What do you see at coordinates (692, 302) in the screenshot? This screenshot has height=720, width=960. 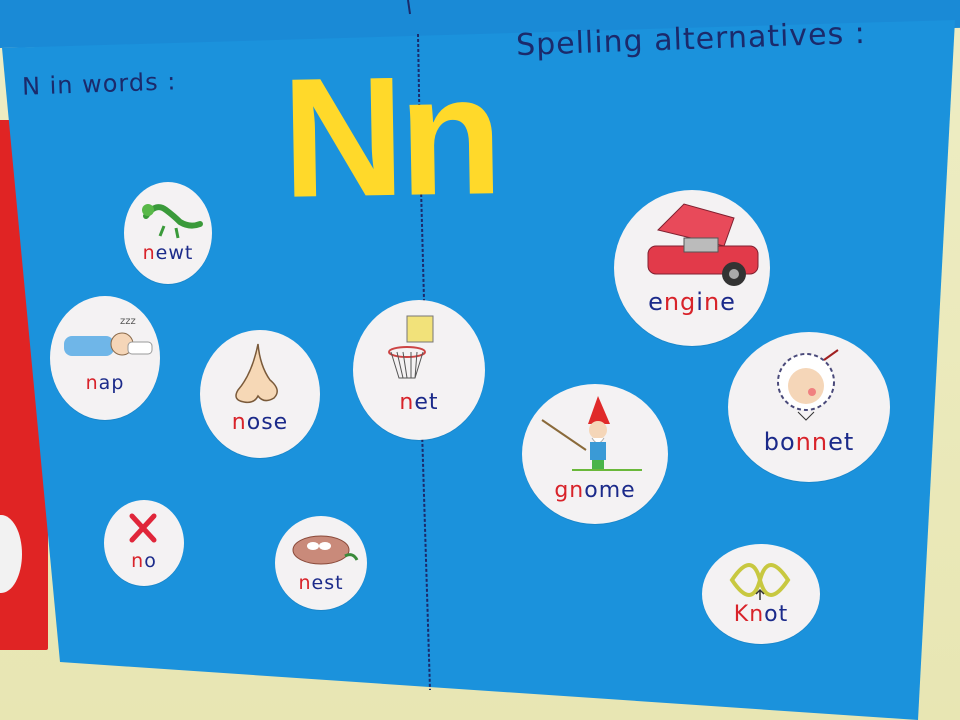 I see `word-engine: engine` at bounding box center [692, 302].